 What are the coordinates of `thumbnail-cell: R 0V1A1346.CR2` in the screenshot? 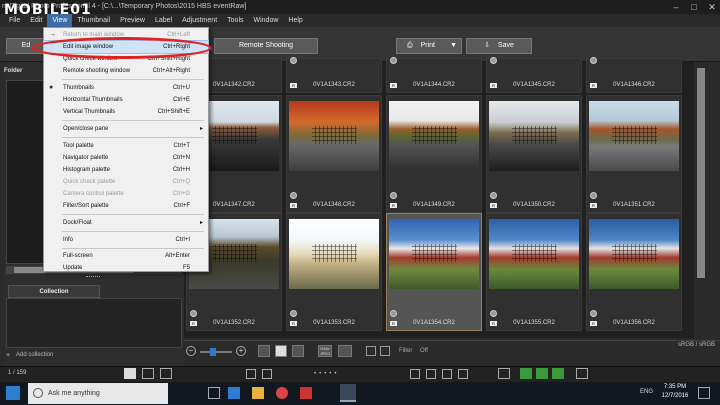 It's located at (634, 75).